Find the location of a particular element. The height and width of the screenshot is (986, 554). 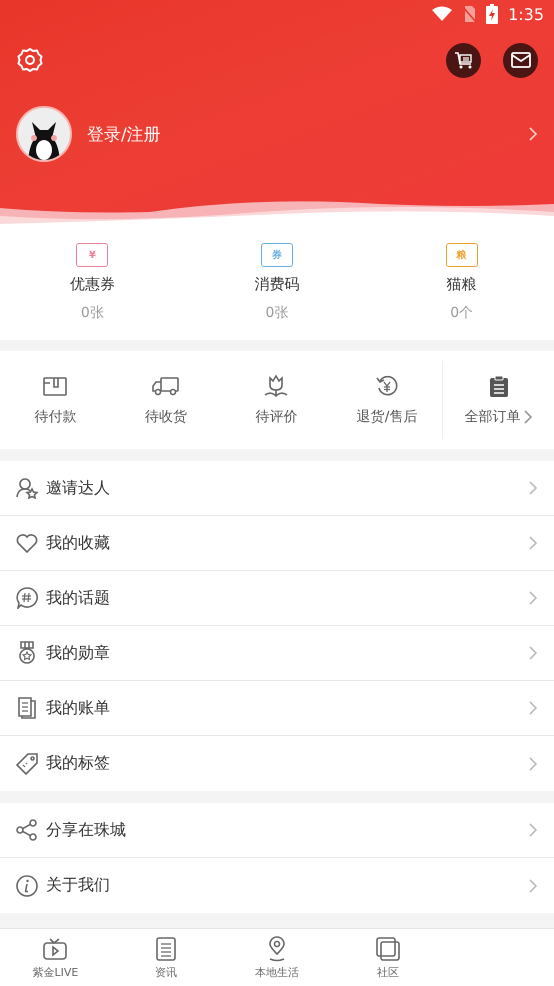

photos-icon is located at coordinates (388, 948).